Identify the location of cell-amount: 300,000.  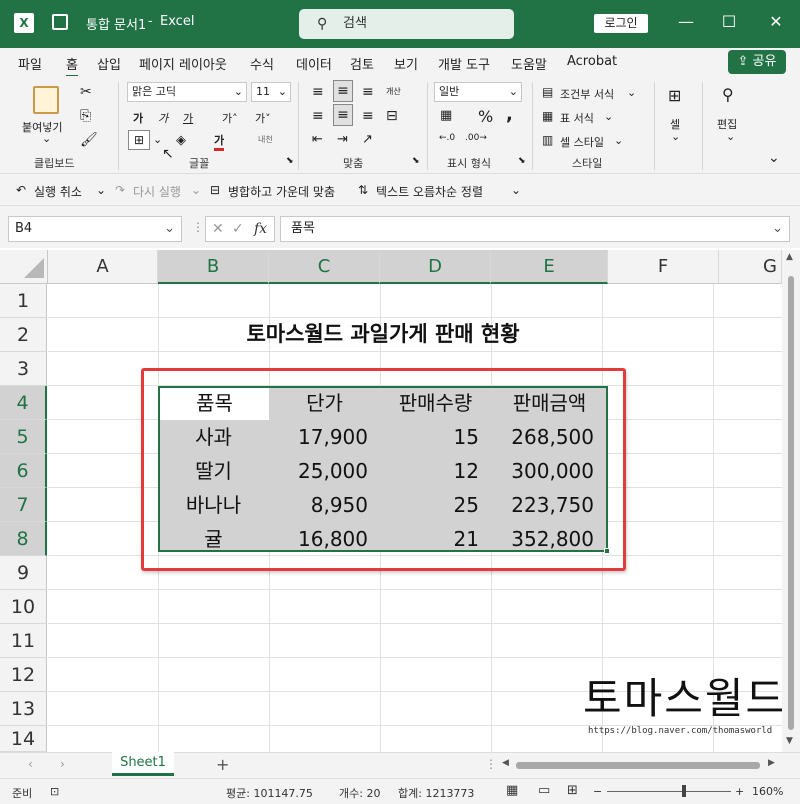
(549, 471).